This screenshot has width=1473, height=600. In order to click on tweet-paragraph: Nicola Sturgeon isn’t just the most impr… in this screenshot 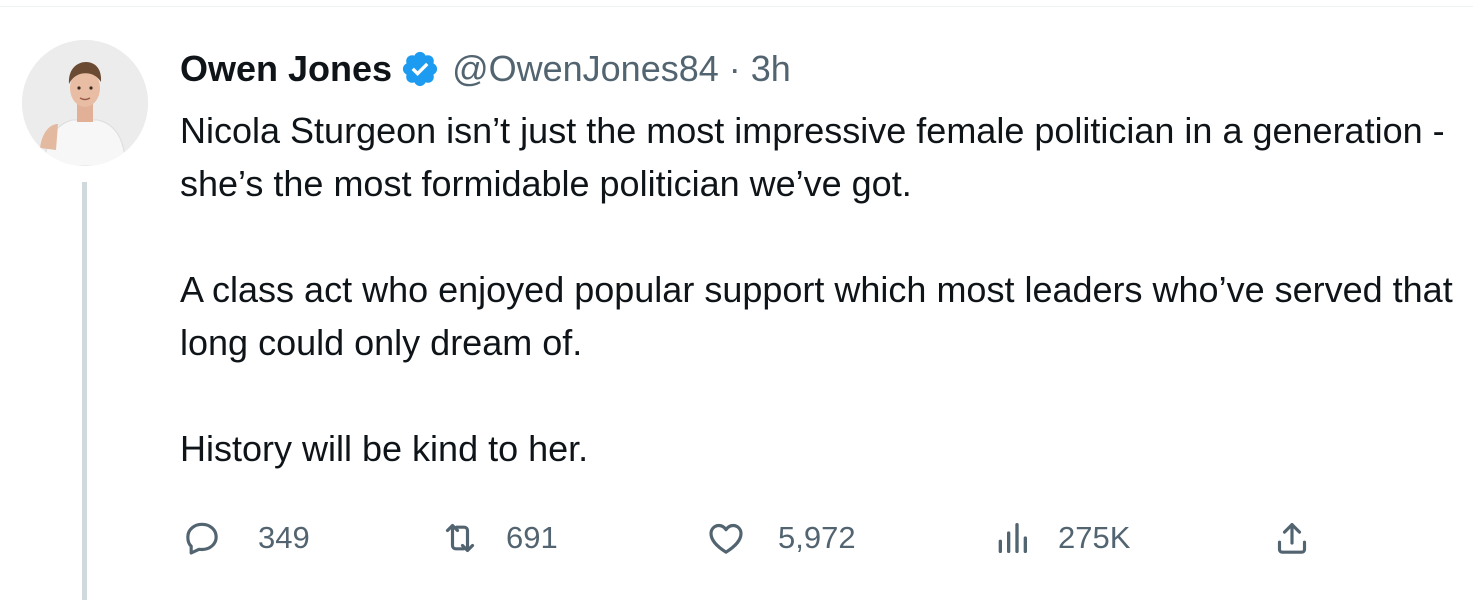, I will do `click(812, 157)`.